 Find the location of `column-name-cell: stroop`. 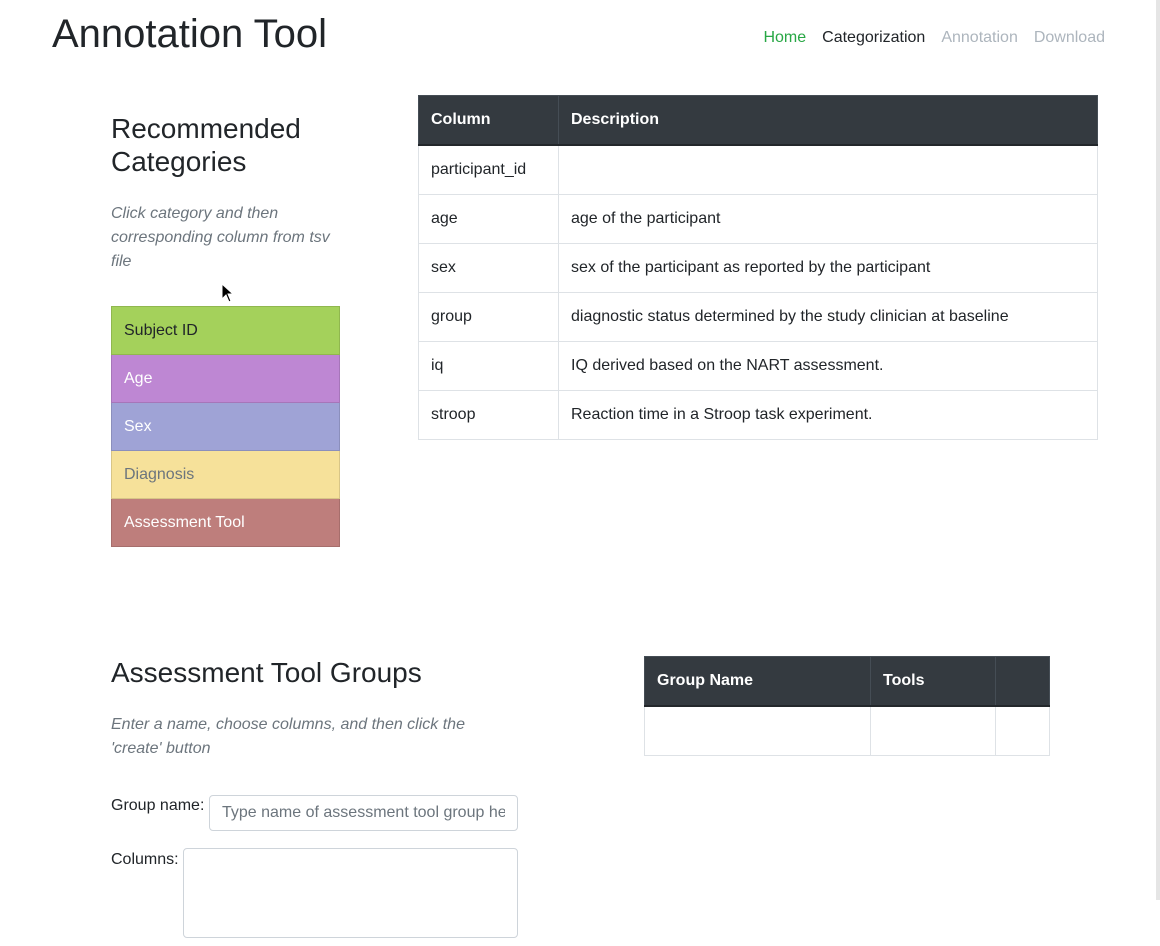

column-name-cell: stroop is located at coordinates (488, 415).